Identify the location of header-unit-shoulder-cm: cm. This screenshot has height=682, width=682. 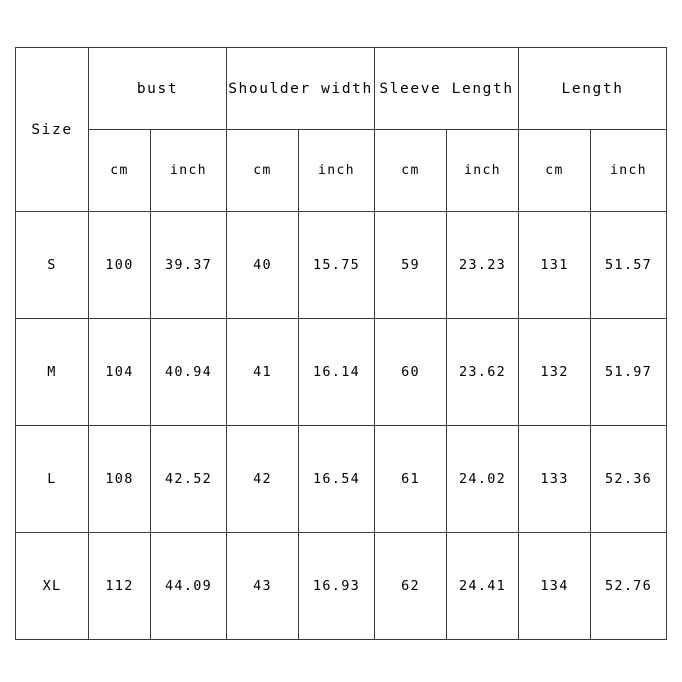
(263, 170).